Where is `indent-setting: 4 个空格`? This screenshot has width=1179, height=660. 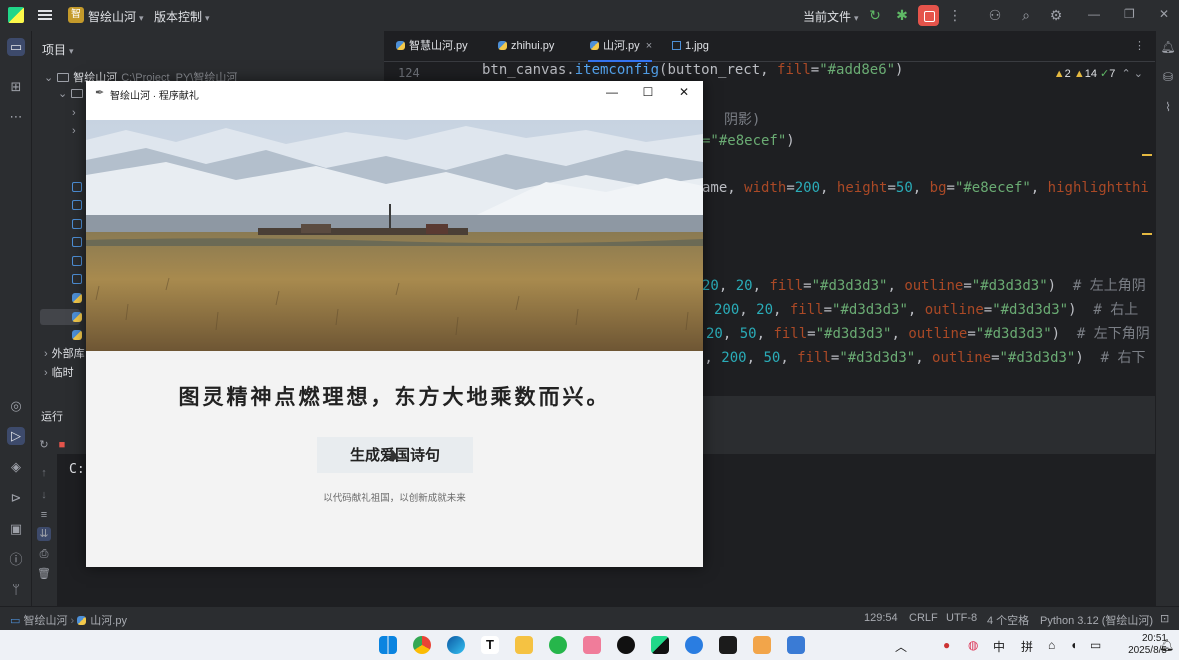 indent-setting: 4 个空格 is located at coordinates (1008, 620).